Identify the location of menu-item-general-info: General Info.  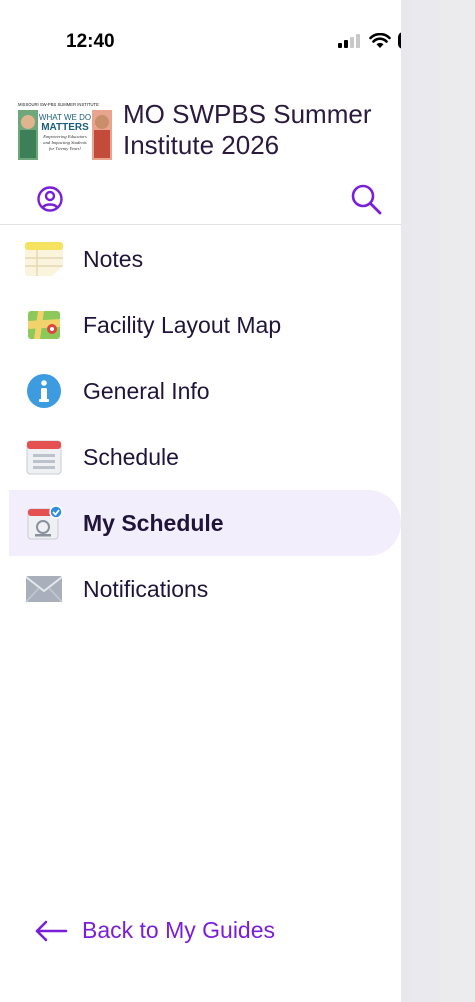
(200, 391).